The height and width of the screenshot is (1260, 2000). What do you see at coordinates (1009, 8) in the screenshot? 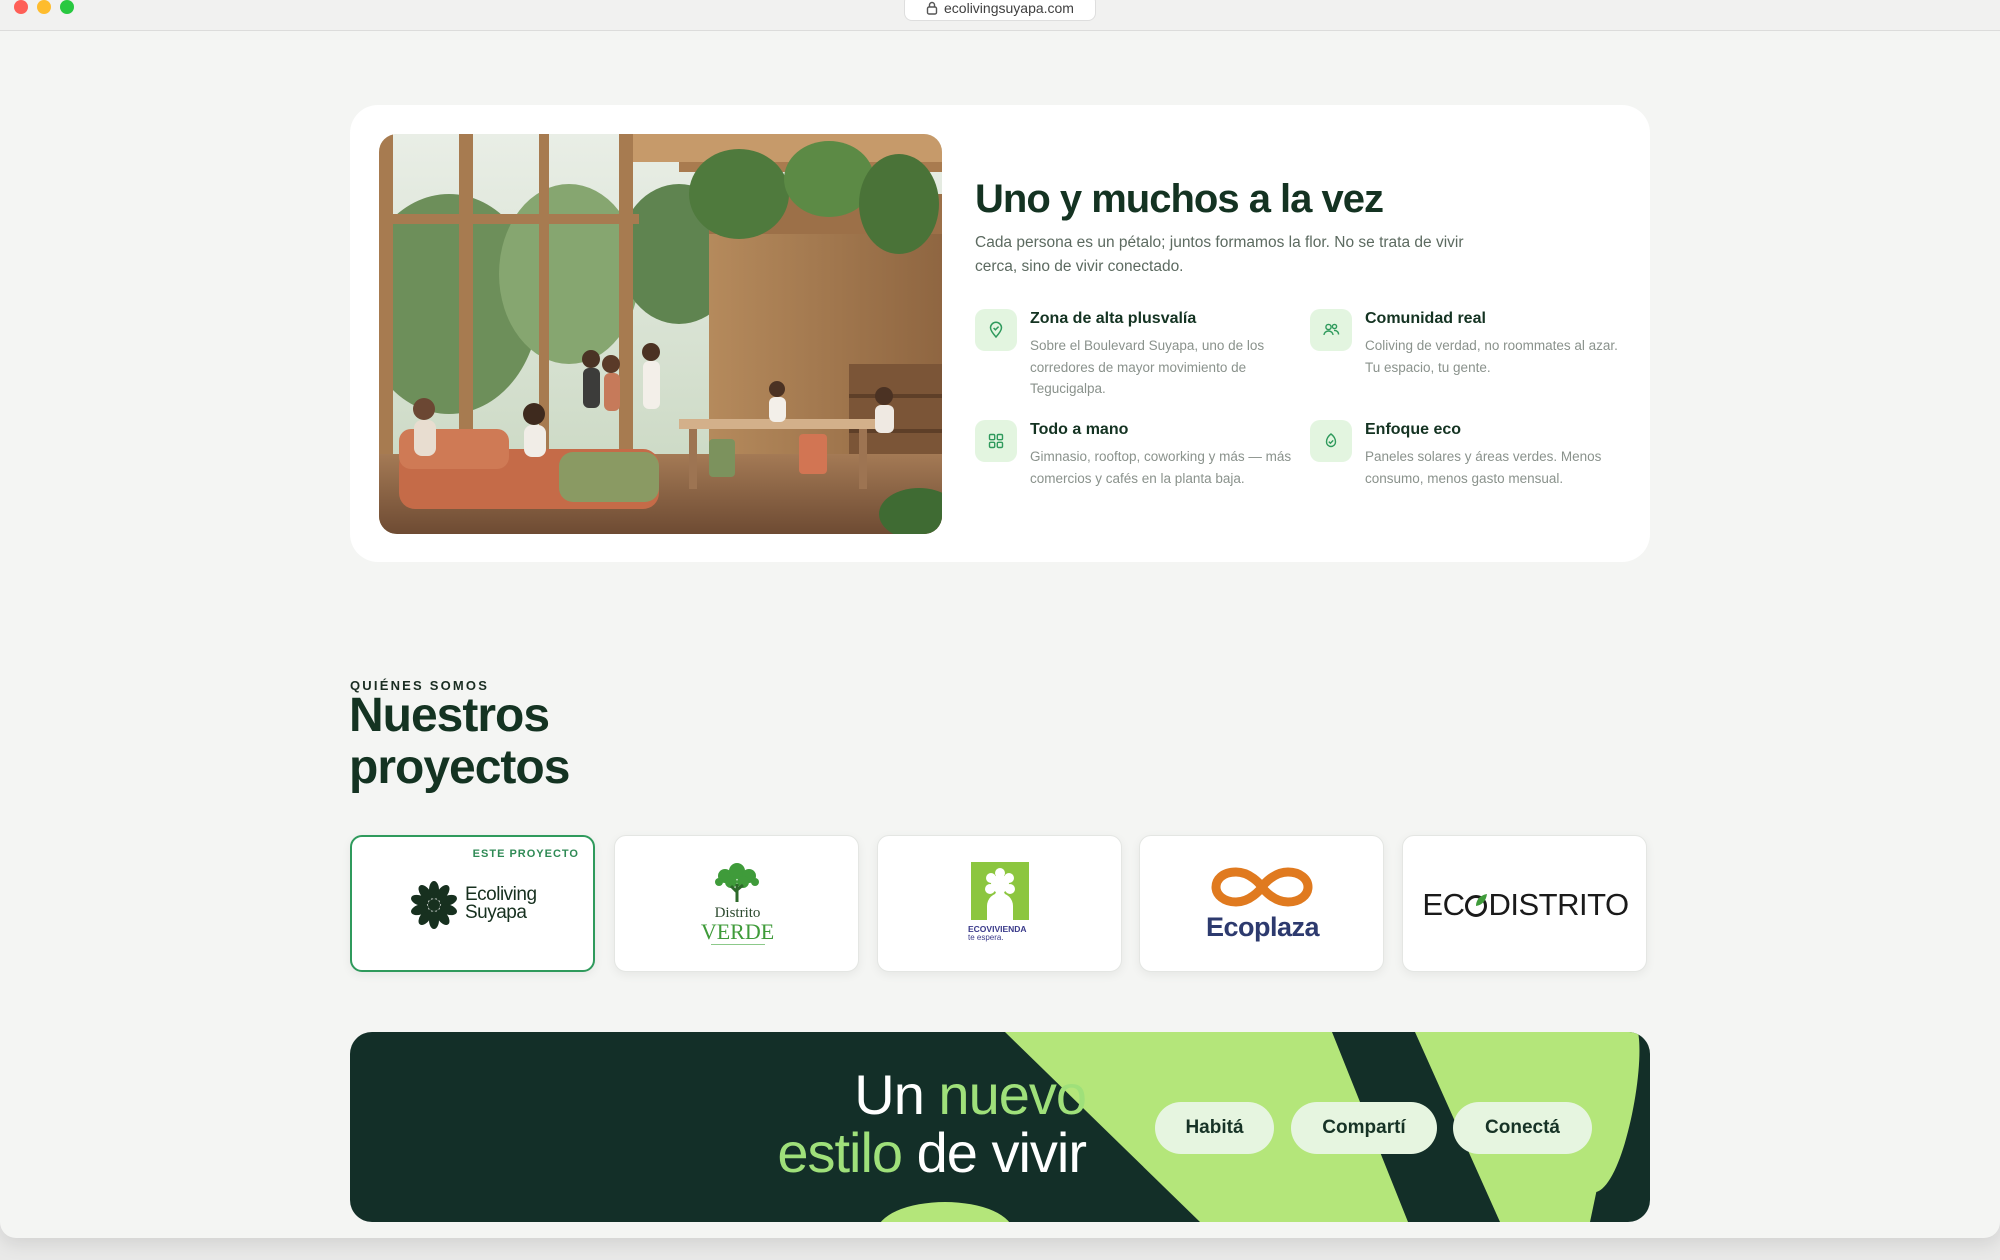
I see `url-text: ecolivingsuyapa.com` at bounding box center [1009, 8].